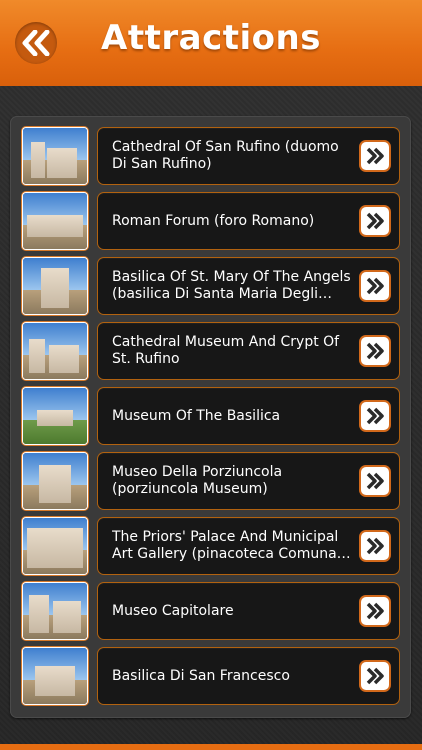  I want to click on list-item: Museum Of The Basilica, so click(210, 418).